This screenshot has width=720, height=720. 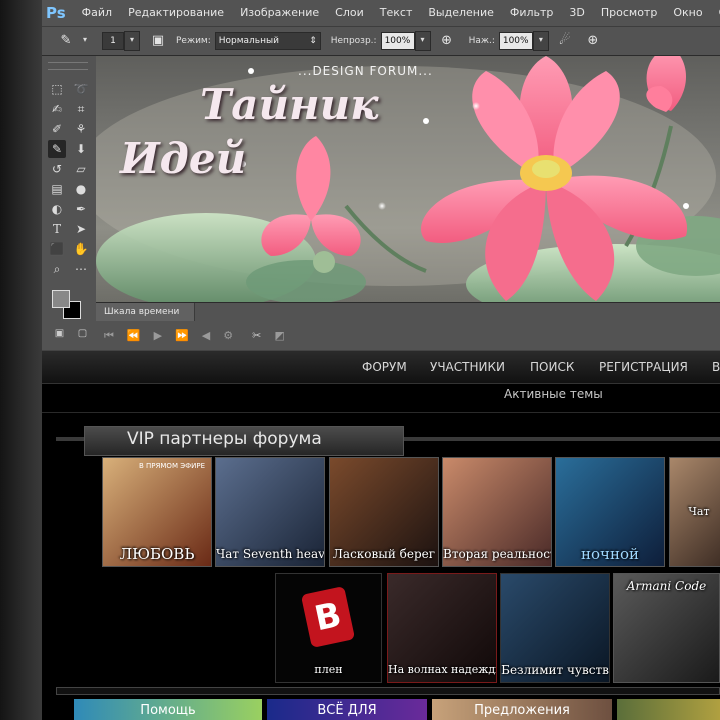 What do you see at coordinates (57, 129) in the screenshot?
I see `eyedropper-tool-icon: ✐` at bounding box center [57, 129].